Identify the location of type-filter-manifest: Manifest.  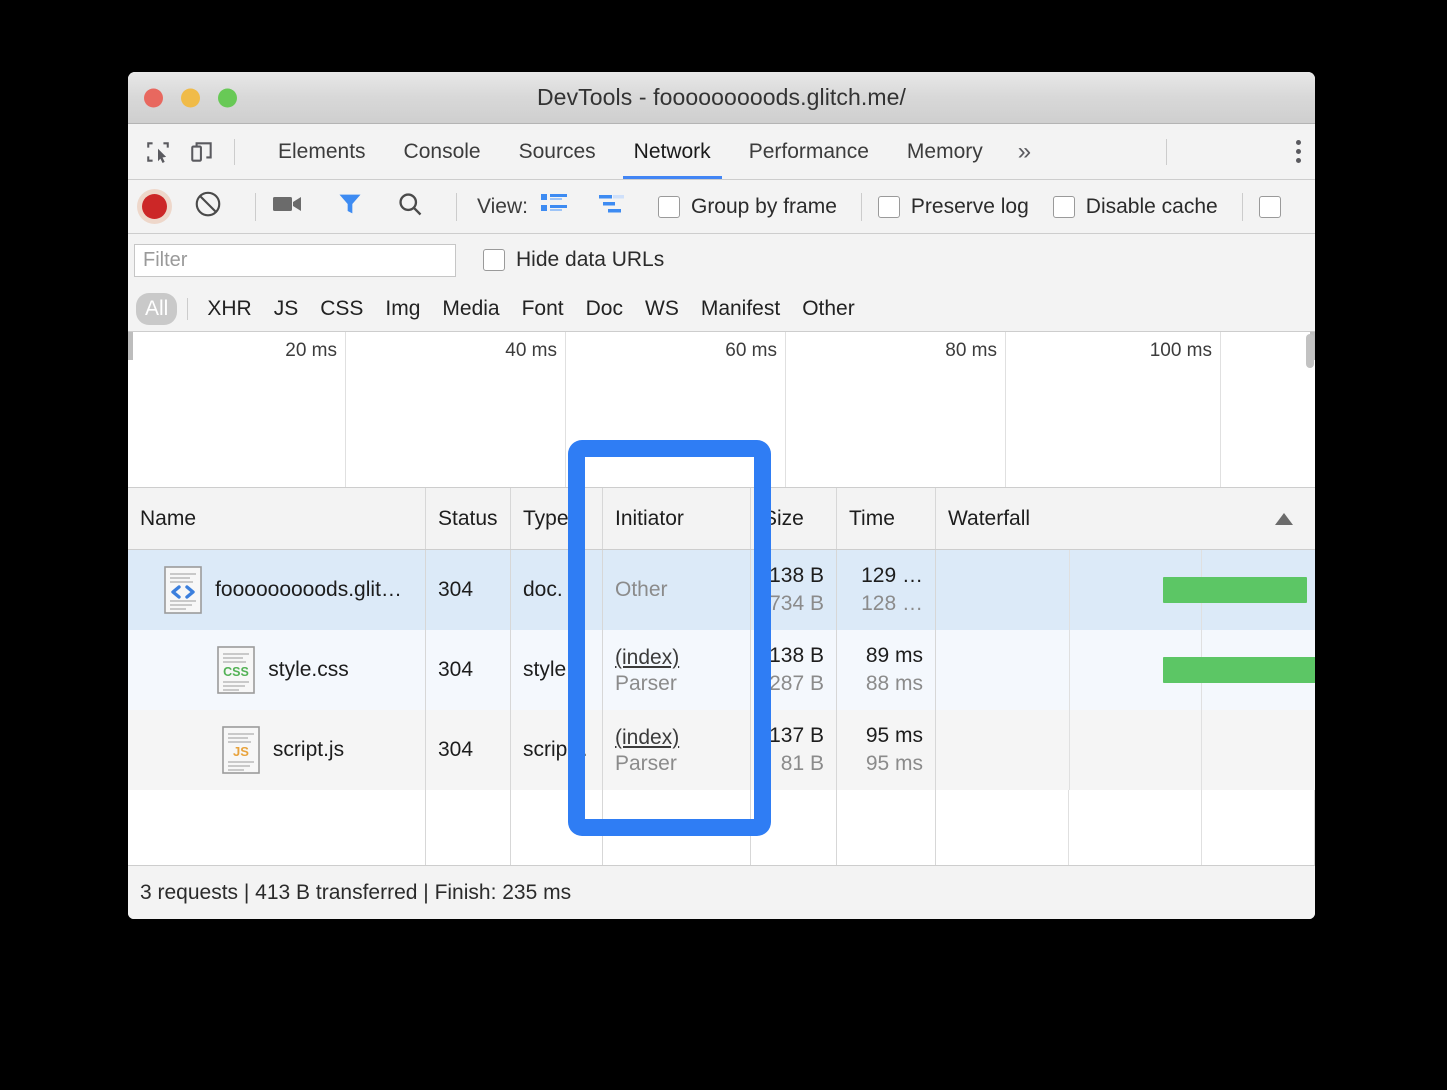
(740, 309).